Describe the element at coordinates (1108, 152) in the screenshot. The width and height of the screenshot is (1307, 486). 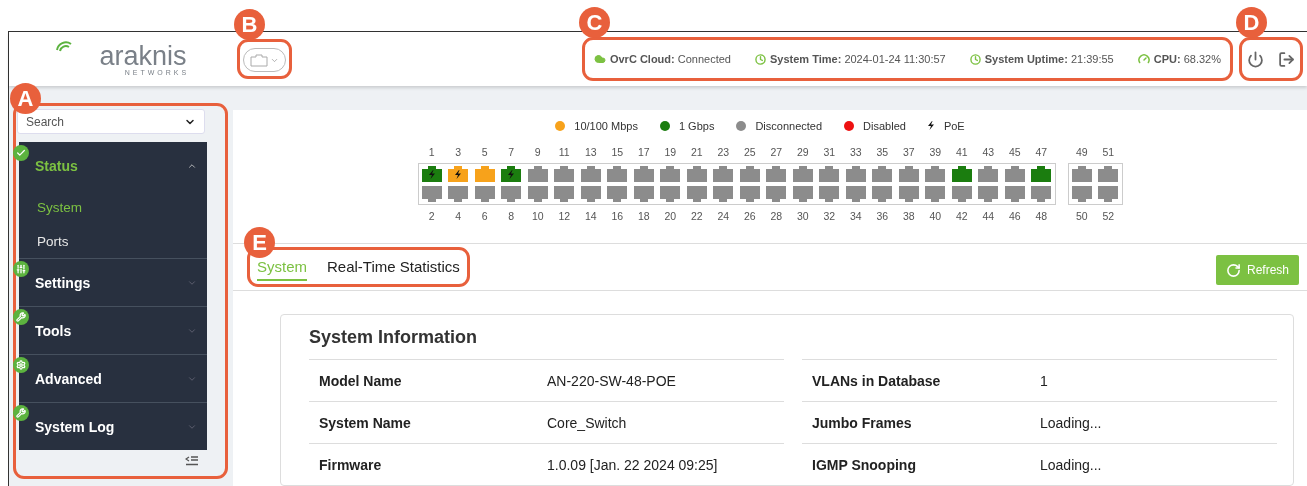
I see `port-number: 51` at that location.